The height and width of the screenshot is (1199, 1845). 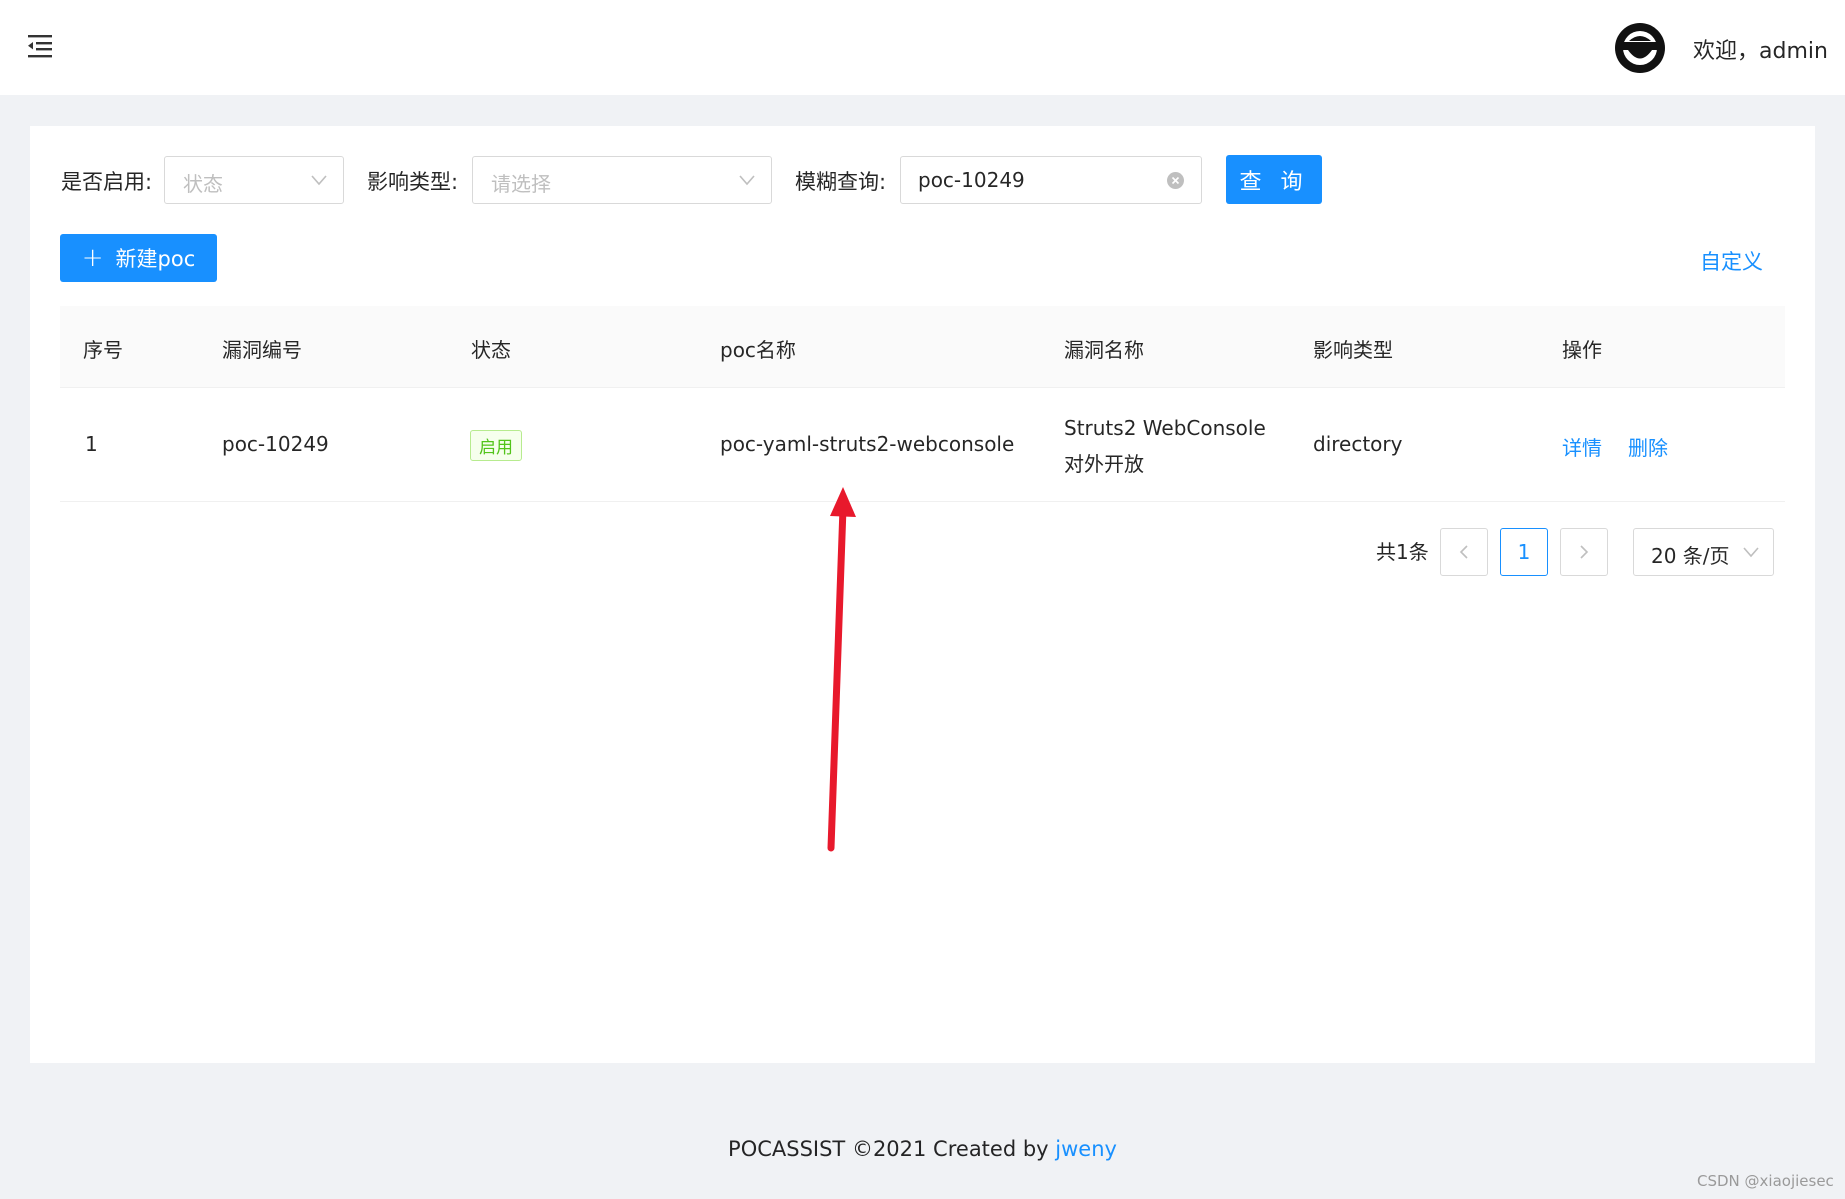 I want to click on fuzzy-query-input-wrapper, so click(x=1051, y=180).